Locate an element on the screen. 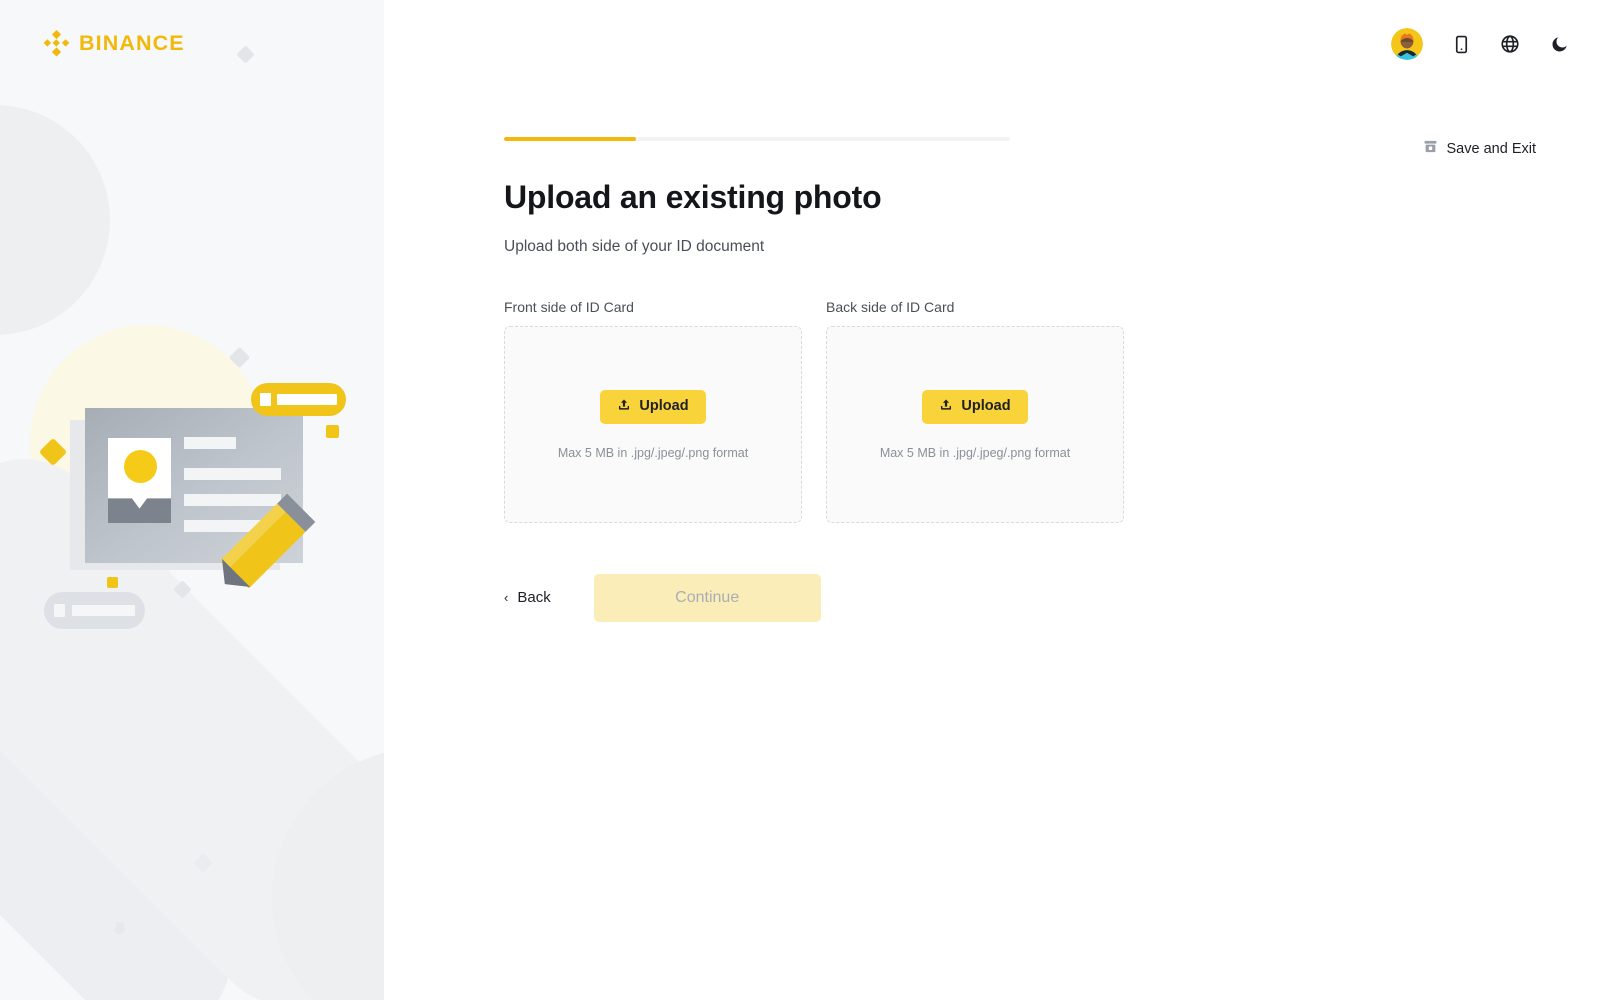  mobile-app-glyph is located at coordinates (1461, 44).